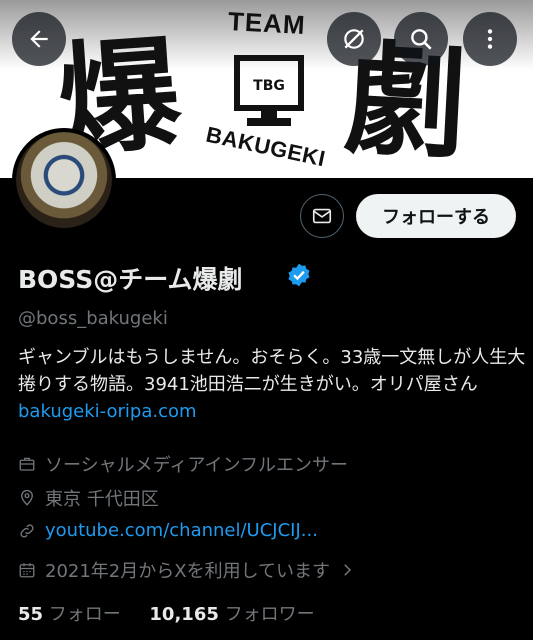 The width and height of the screenshot is (533, 640). I want to click on display-name: BOSS@チーム爆劇, so click(130, 279).